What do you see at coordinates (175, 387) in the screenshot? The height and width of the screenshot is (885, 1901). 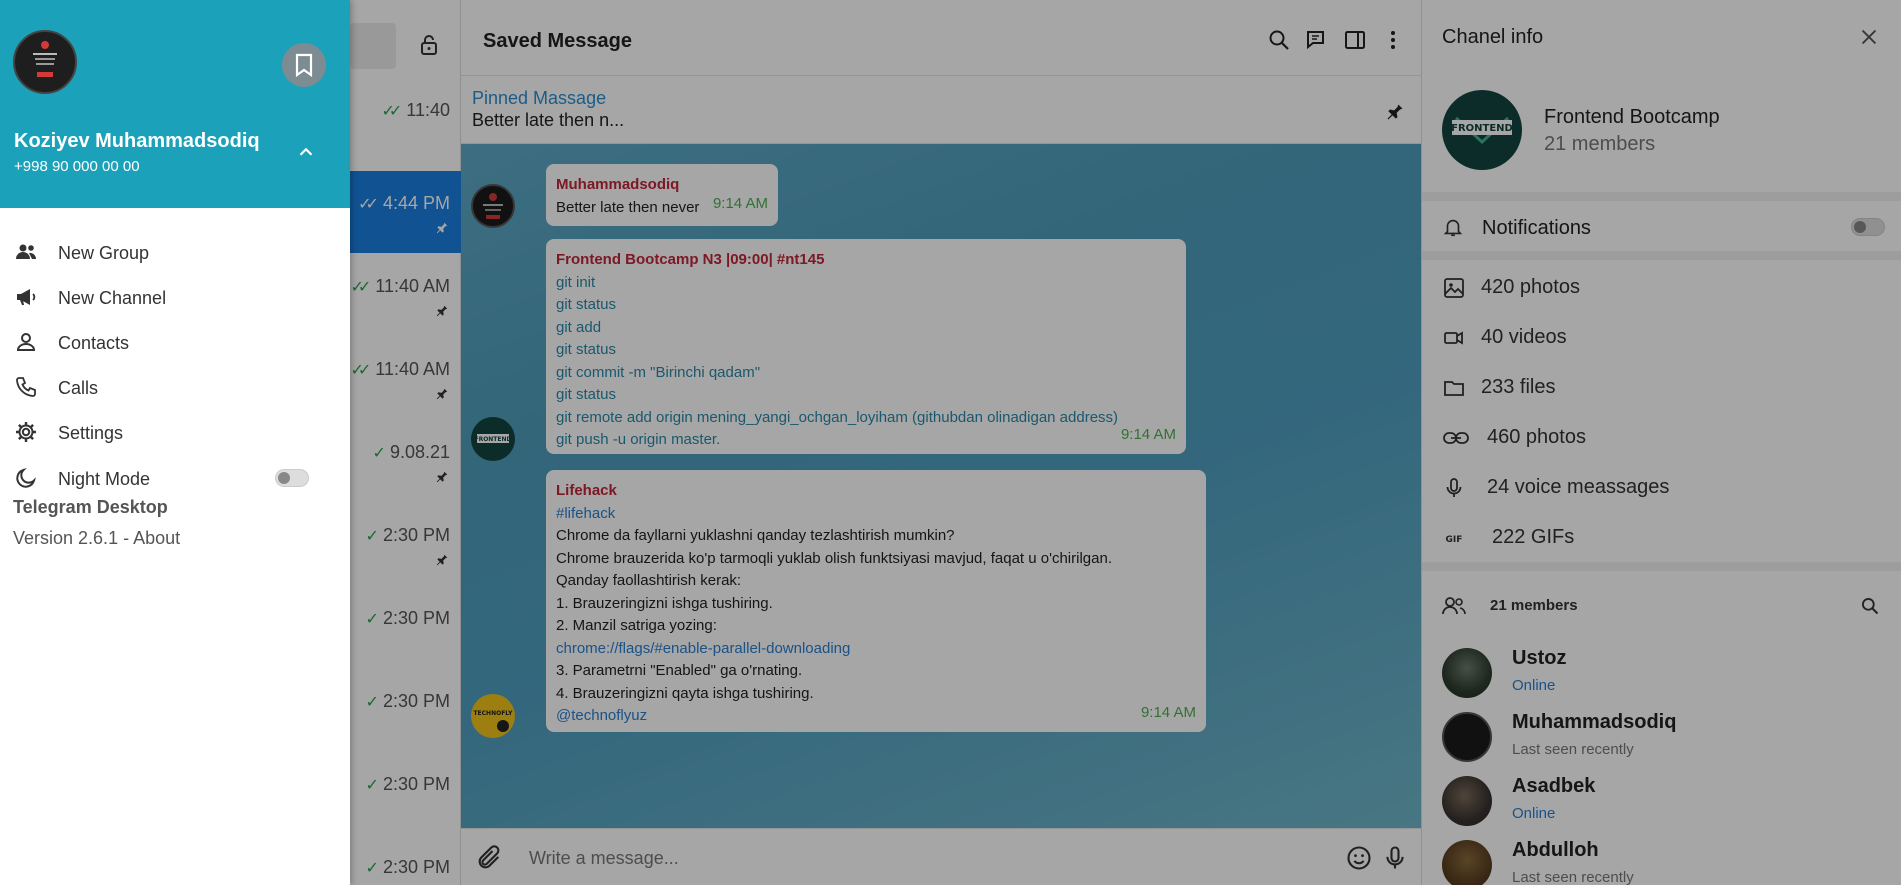 I see `menu-item-calls: Calls` at bounding box center [175, 387].